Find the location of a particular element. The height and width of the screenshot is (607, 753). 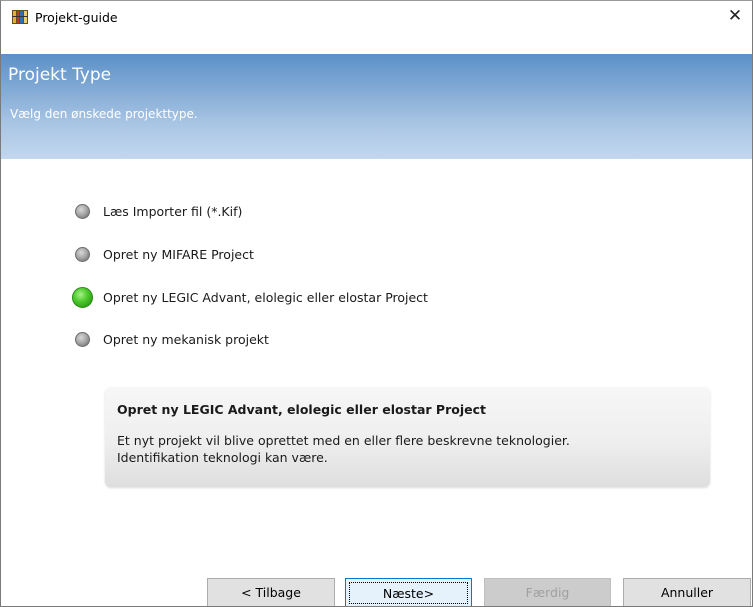

finish-button-label: Færdig is located at coordinates (547, 592).